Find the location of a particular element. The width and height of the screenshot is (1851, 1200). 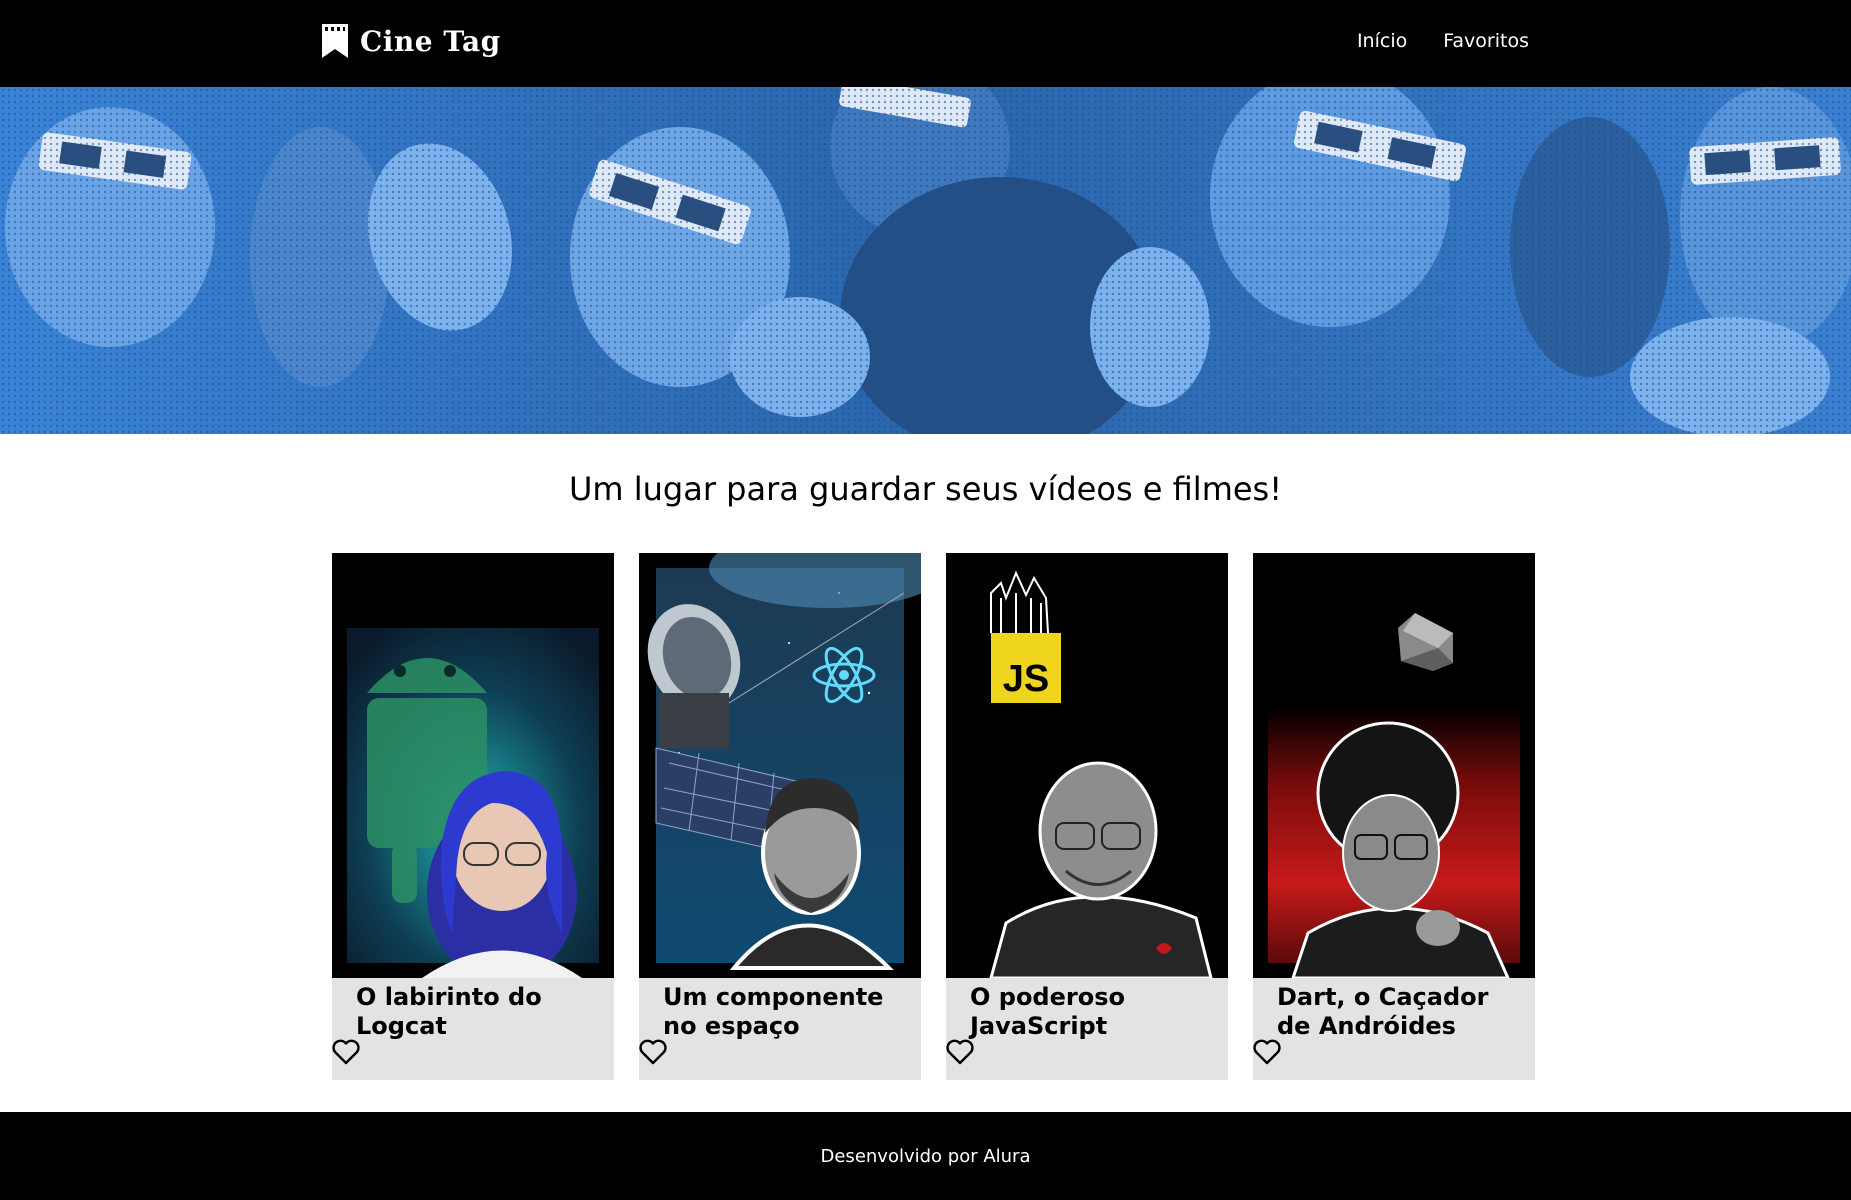

video-card: O labirinto do Logcat is located at coordinates (473, 816).